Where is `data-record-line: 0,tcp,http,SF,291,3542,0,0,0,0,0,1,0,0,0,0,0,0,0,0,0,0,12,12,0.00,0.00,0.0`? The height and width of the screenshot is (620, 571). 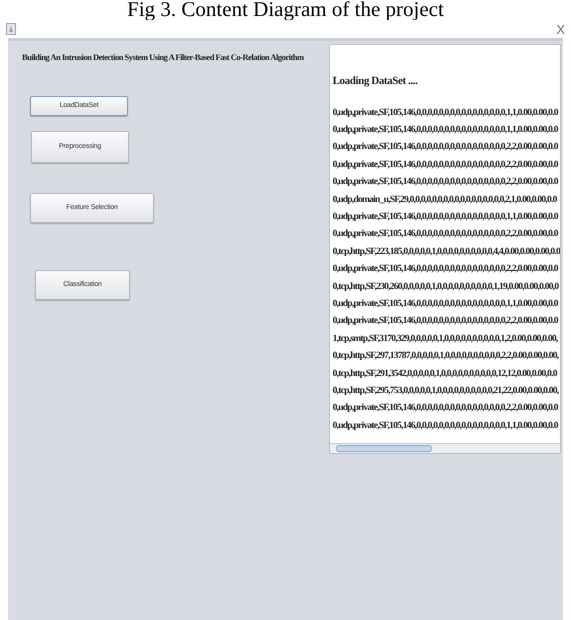 data-record-line: 0,tcp,http,SF,291,3542,0,0,0,0,0,1,0,0,0,0,0,0,0,0,0,0,12,12,0.00,0.00,0.0 is located at coordinates (444, 374).